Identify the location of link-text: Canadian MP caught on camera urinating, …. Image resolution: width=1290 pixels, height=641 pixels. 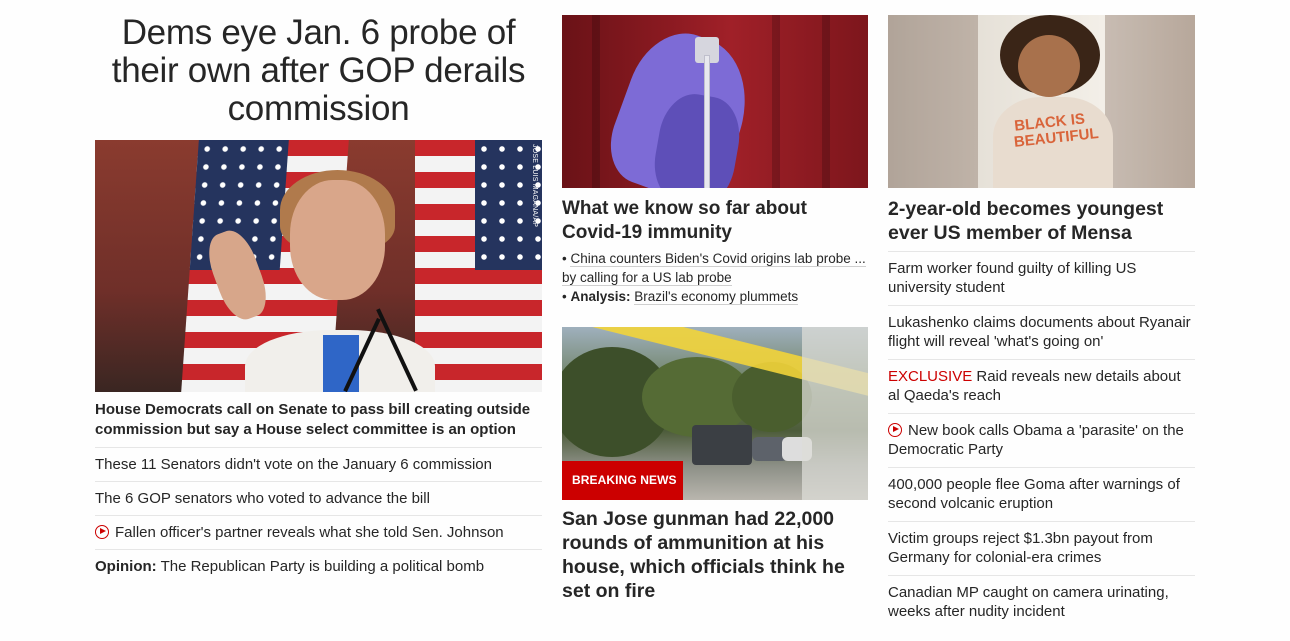
(1028, 602).